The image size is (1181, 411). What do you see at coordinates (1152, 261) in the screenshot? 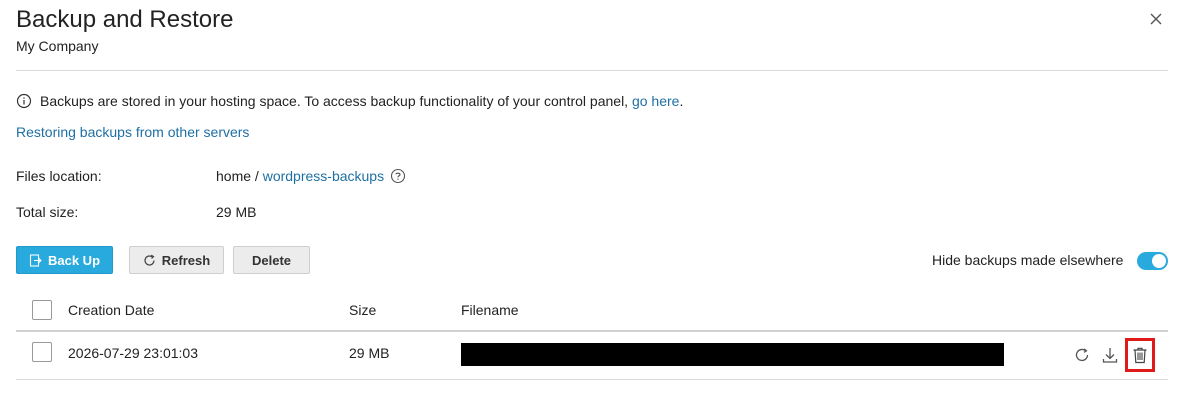
I see `hide-backups-toggle` at bounding box center [1152, 261].